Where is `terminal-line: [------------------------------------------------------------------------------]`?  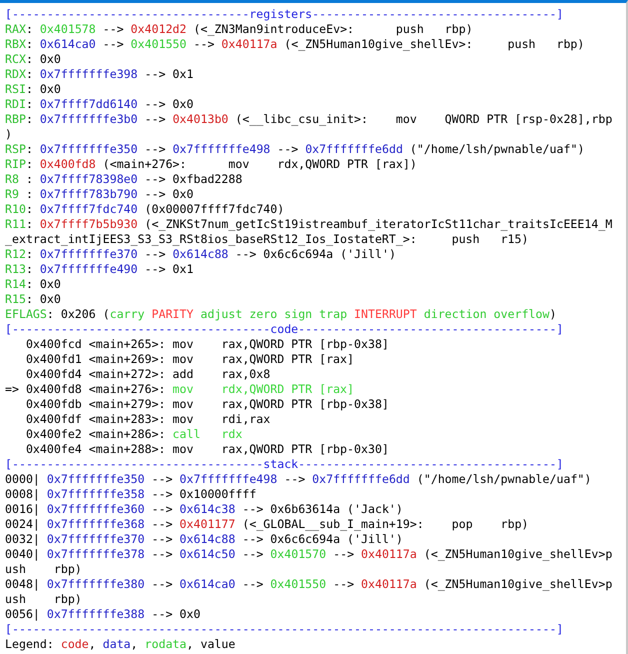 terminal-line: [------------------------------------------------------------------------------] is located at coordinates (284, 629).